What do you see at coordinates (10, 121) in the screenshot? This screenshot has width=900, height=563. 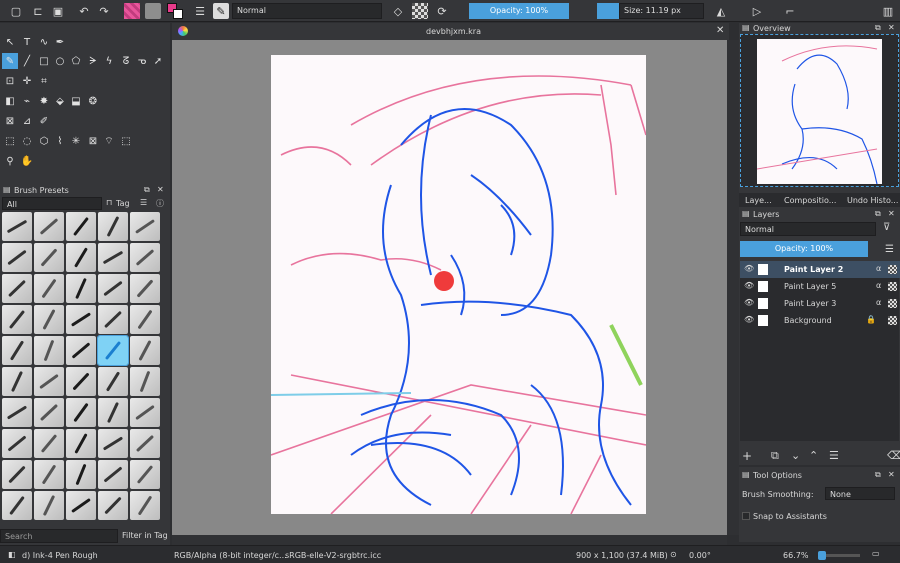 I see `assistant-tool-icon: ⊠` at bounding box center [10, 121].